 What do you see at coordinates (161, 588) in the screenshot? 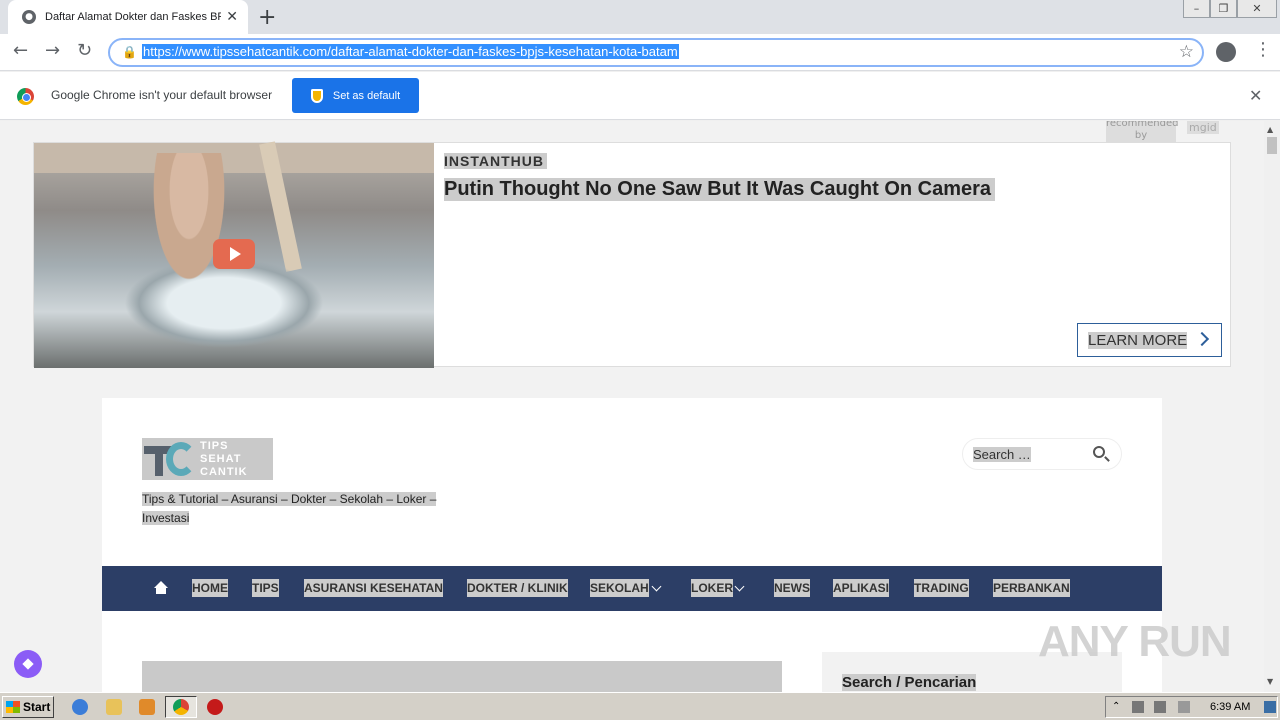
I see `home-icon` at bounding box center [161, 588].